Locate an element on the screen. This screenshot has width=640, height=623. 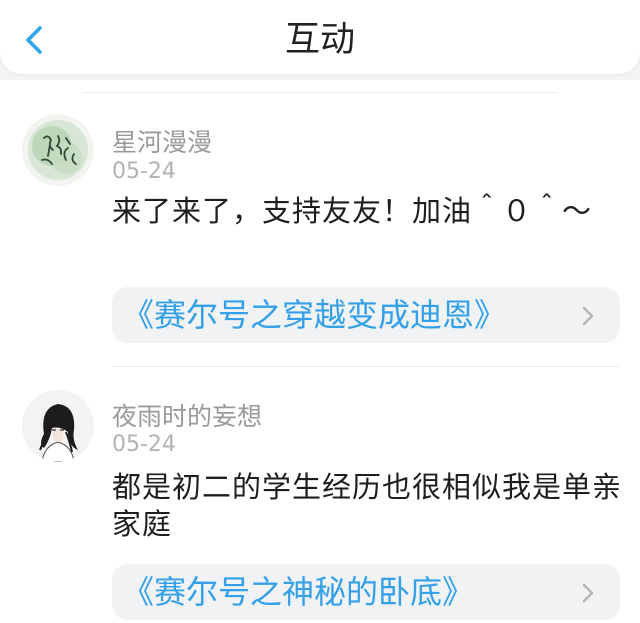
comment-text: 都是初二的学生经历也很相似我是单亲家庭 is located at coordinates (367, 505).